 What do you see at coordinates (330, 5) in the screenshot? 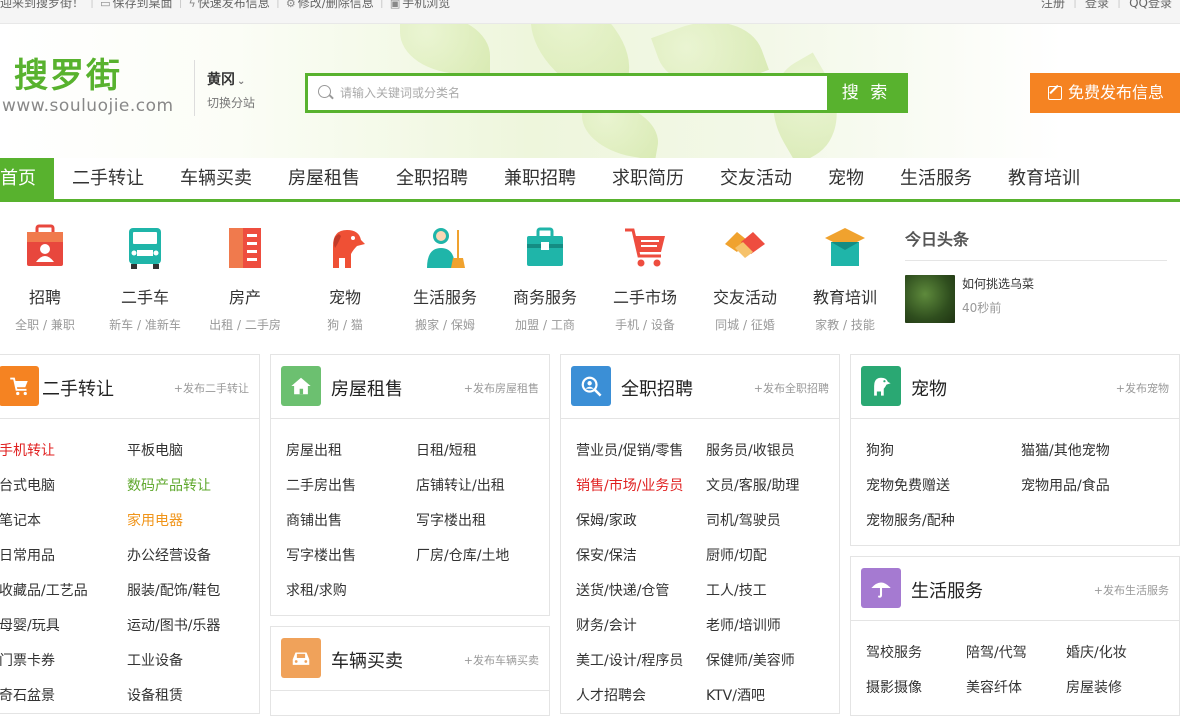
I see `edit-delete-link: ⚙ 修改/删除信息` at bounding box center [330, 5].